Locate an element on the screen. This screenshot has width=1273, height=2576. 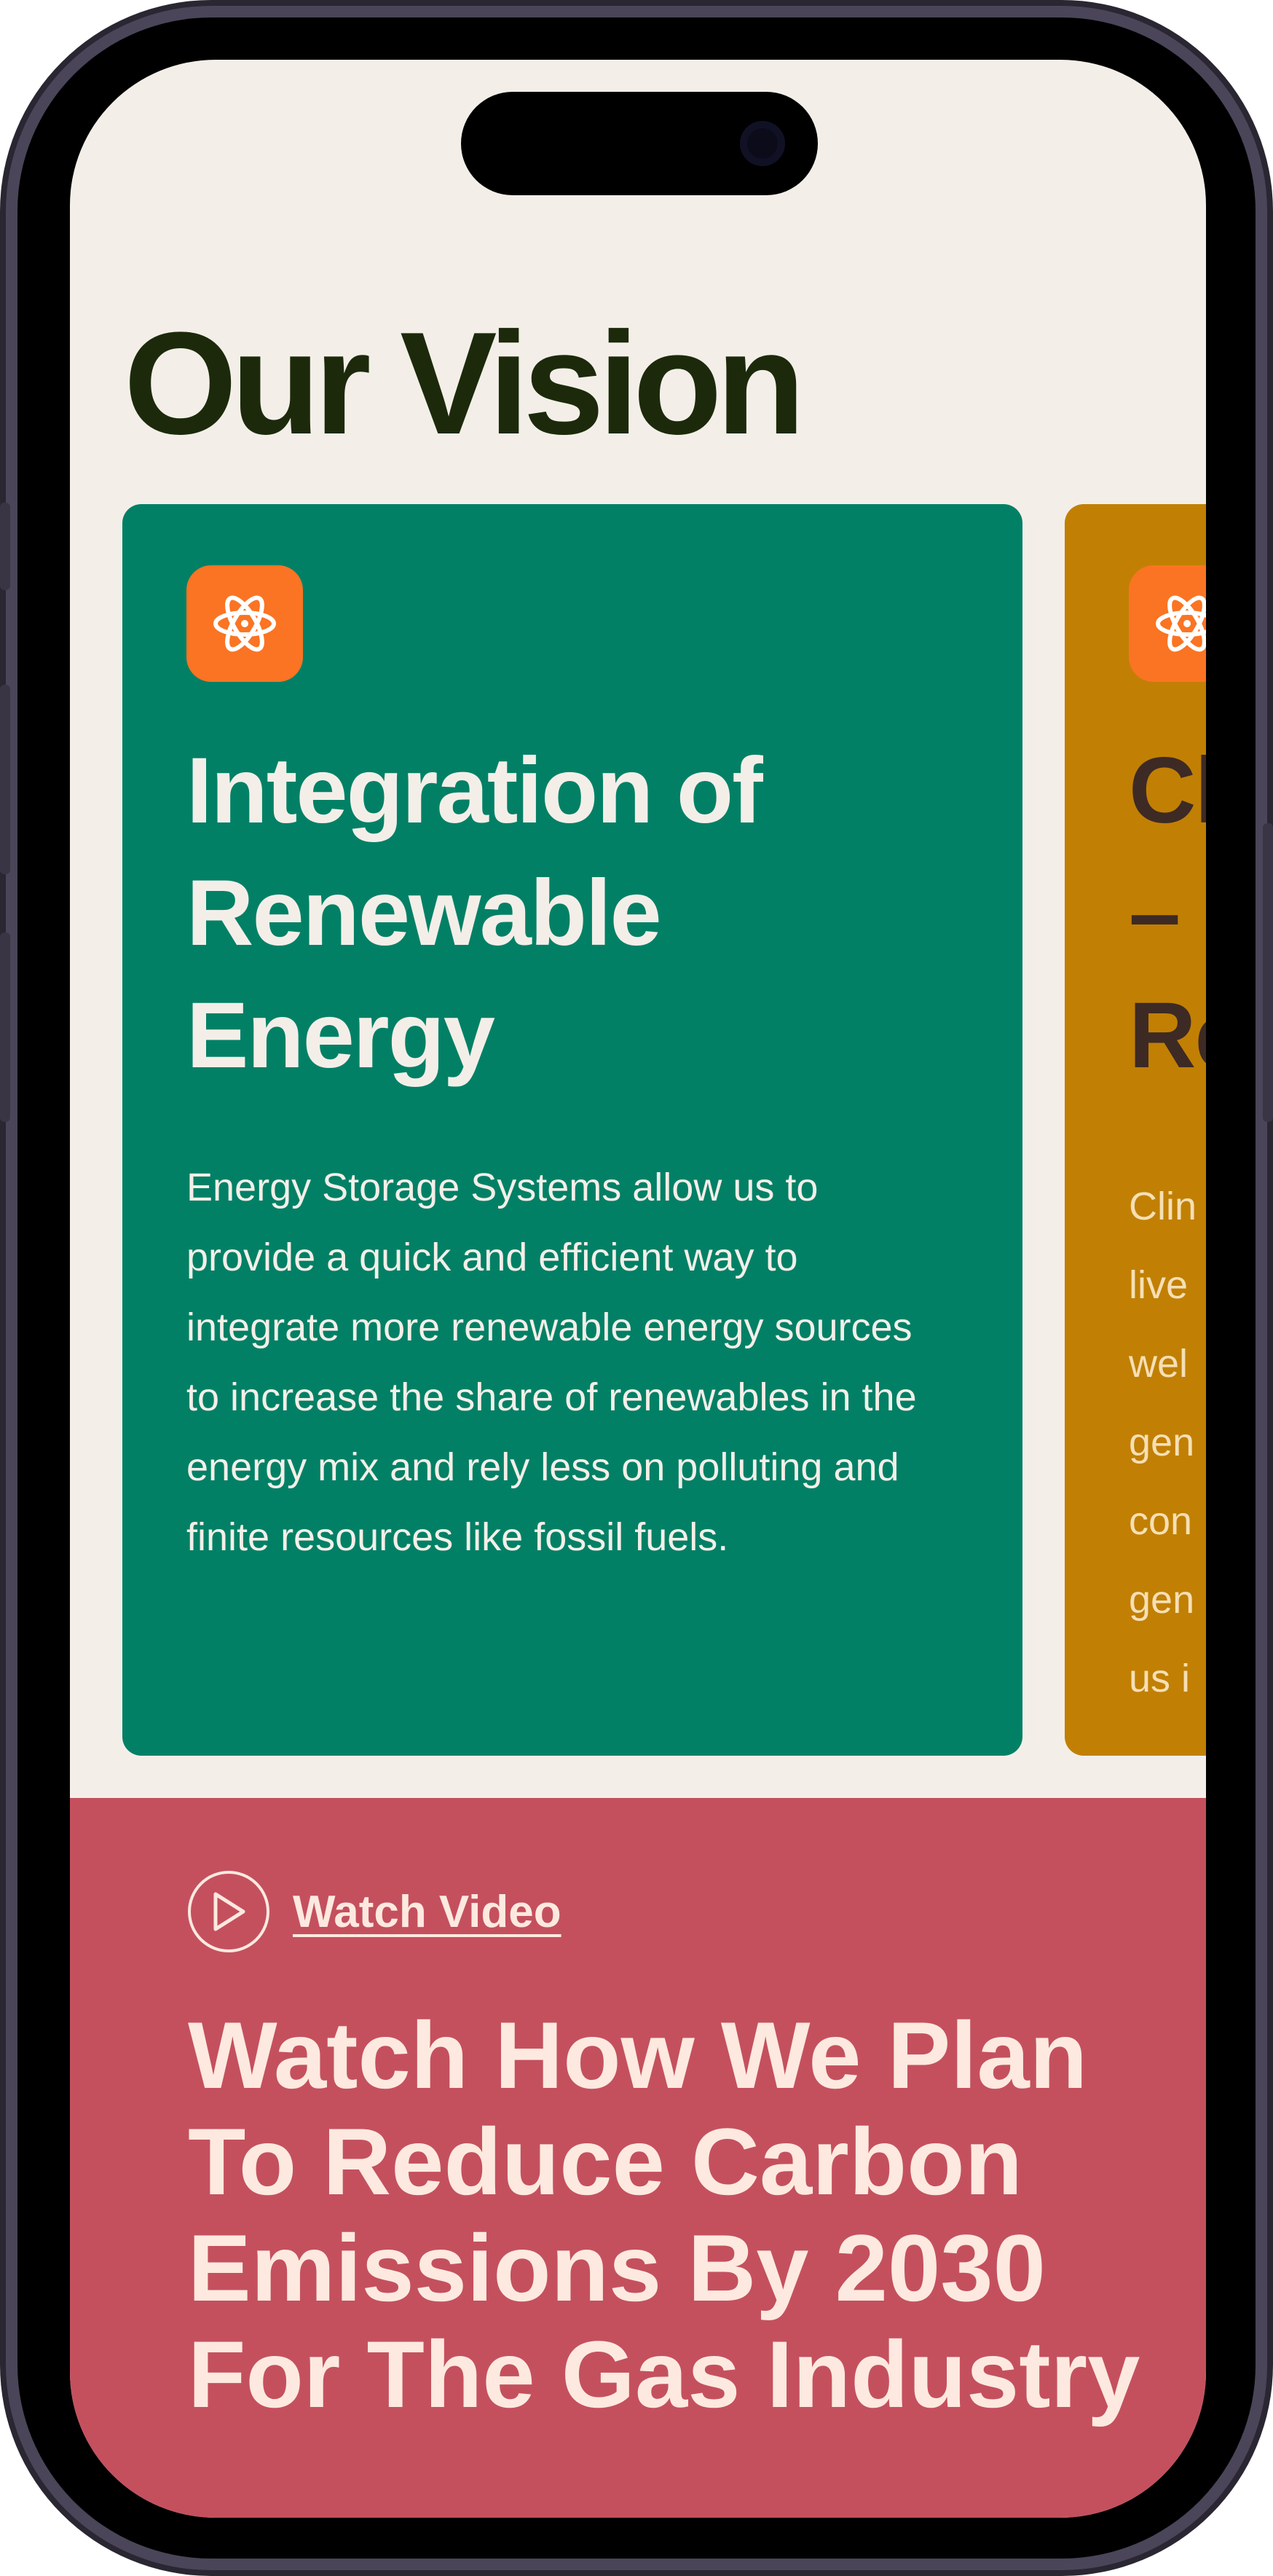
front-camera is located at coordinates (762, 143).